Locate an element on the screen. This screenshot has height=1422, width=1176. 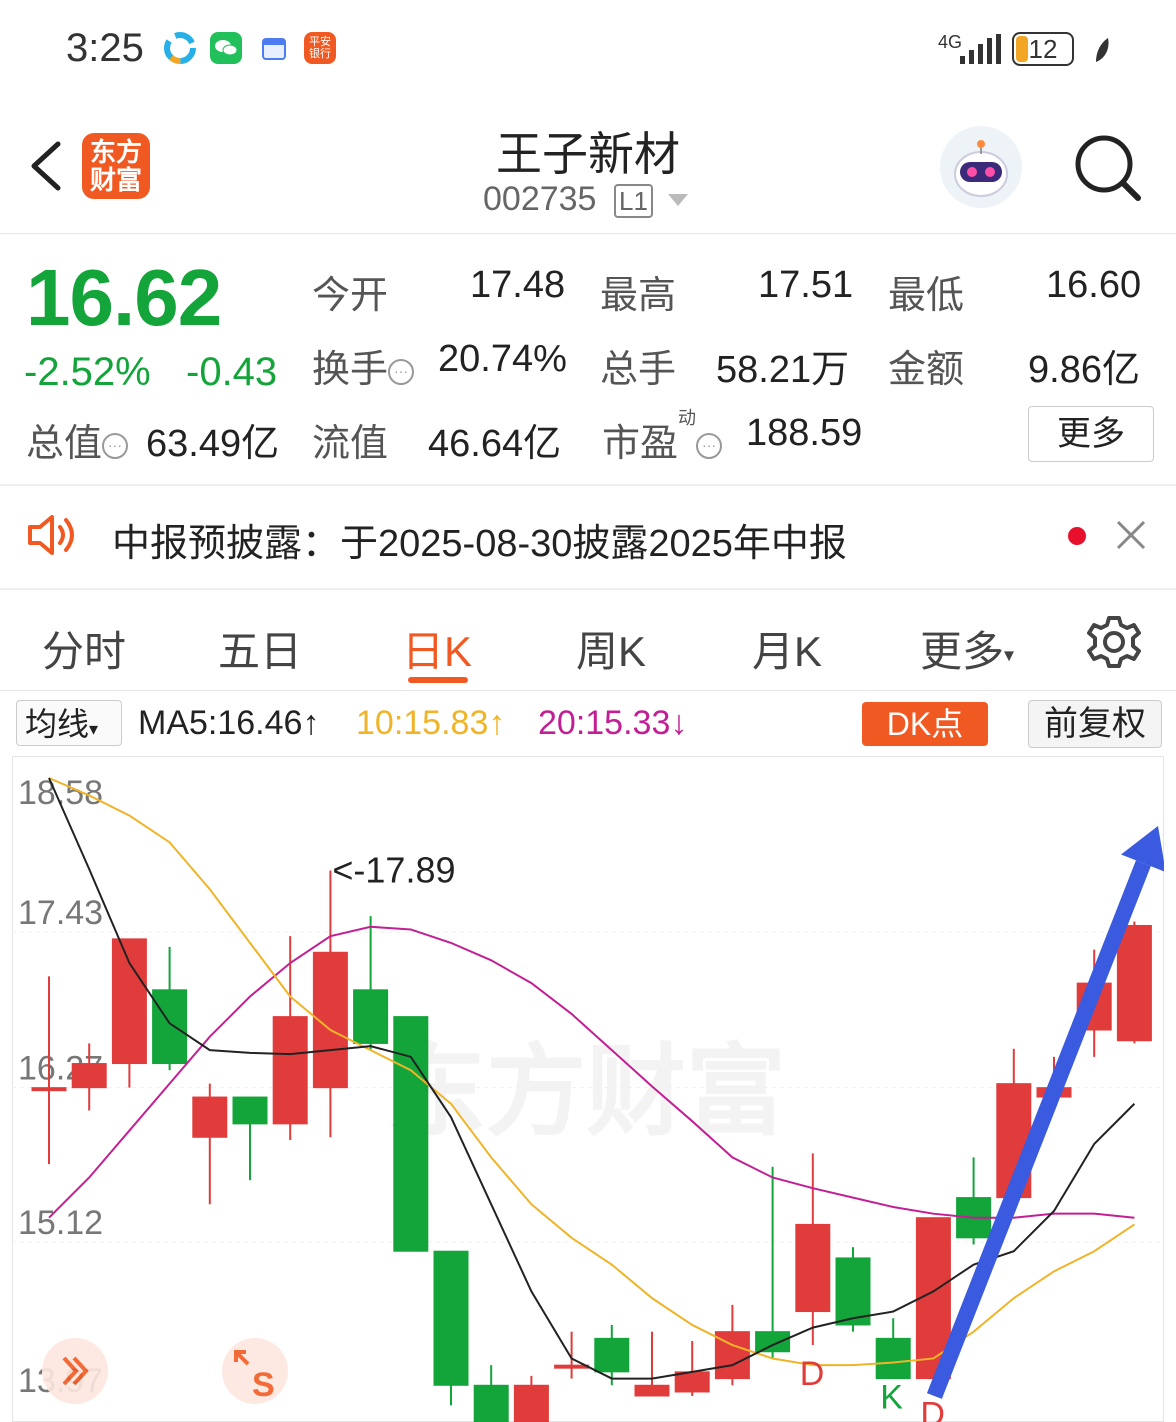
turnover-label: 换手 ··· is located at coordinates (363, 365).